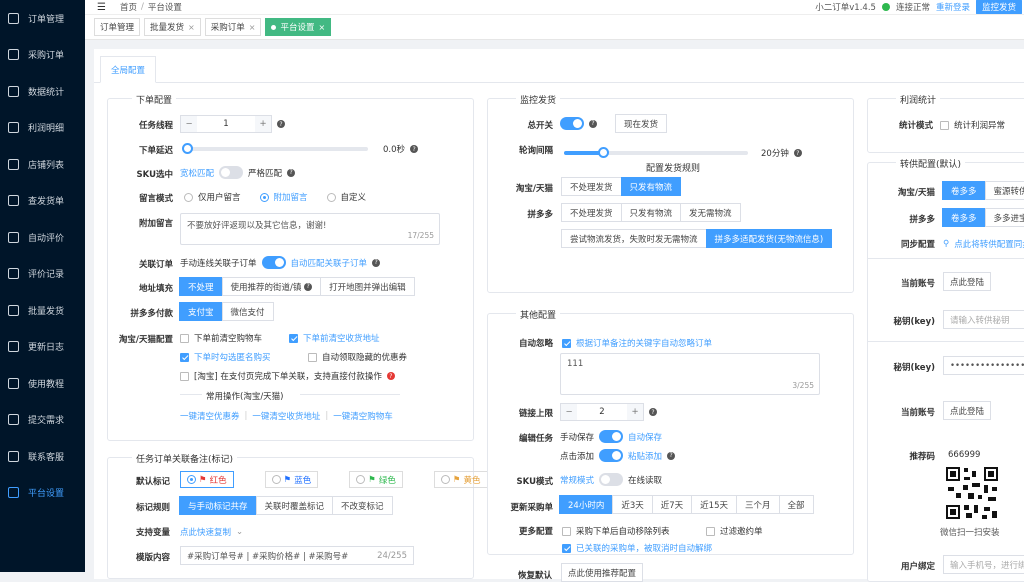 The image size is (1024, 582). Describe the element at coordinates (205, 532) in the screenshot. I see `copy-var-link: 点此快速复制` at that location.